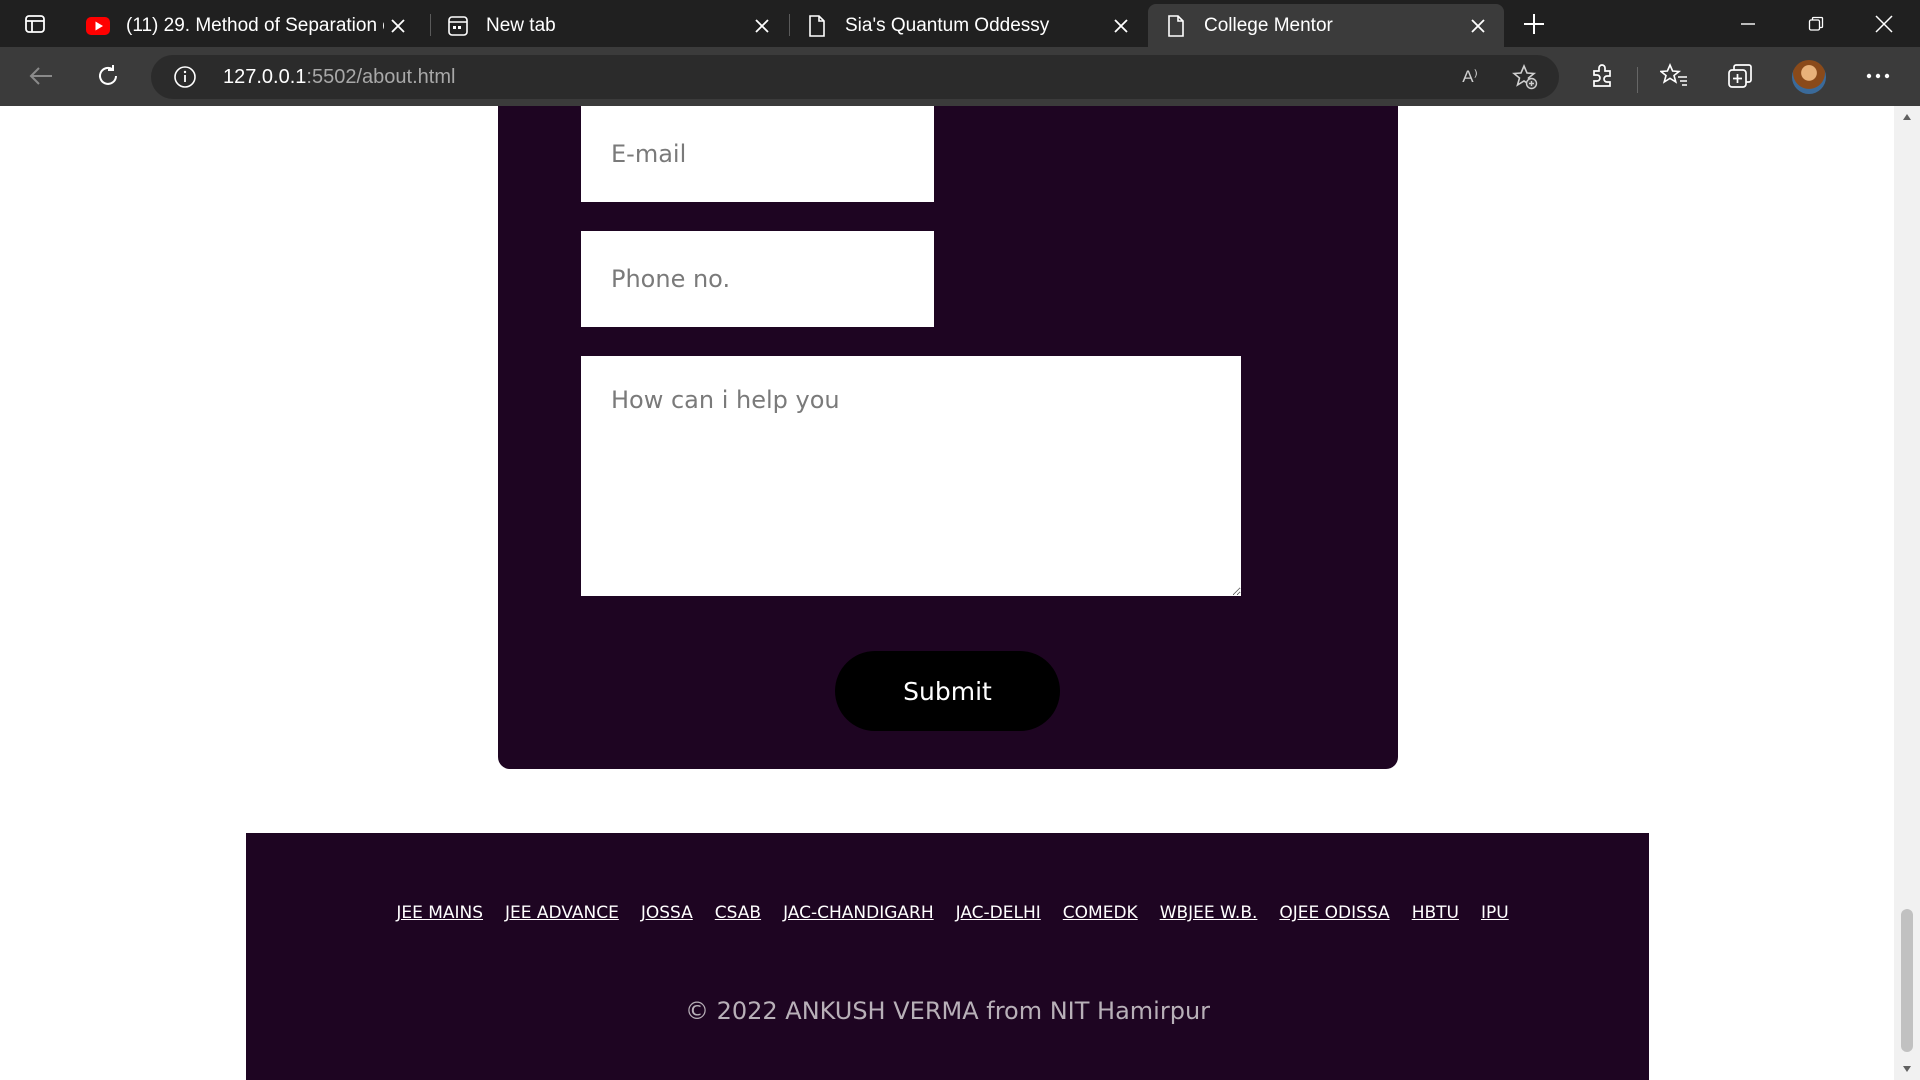 The height and width of the screenshot is (1080, 1920). Describe the element at coordinates (947, 691) in the screenshot. I see `submit-button: Submit` at that location.